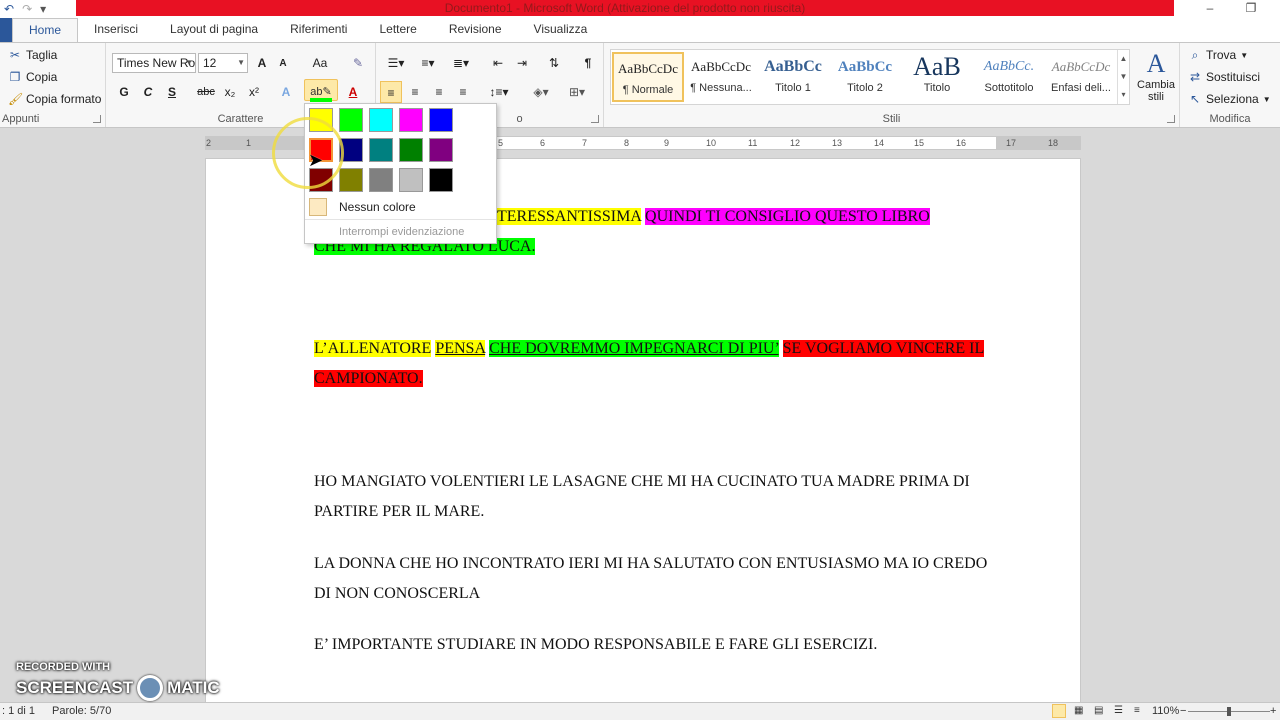 This screenshot has height=720, width=1280. What do you see at coordinates (865, 77) in the screenshot?
I see `style-heading-2: AaBbCc Titolo 2` at bounding box center [865, 77].